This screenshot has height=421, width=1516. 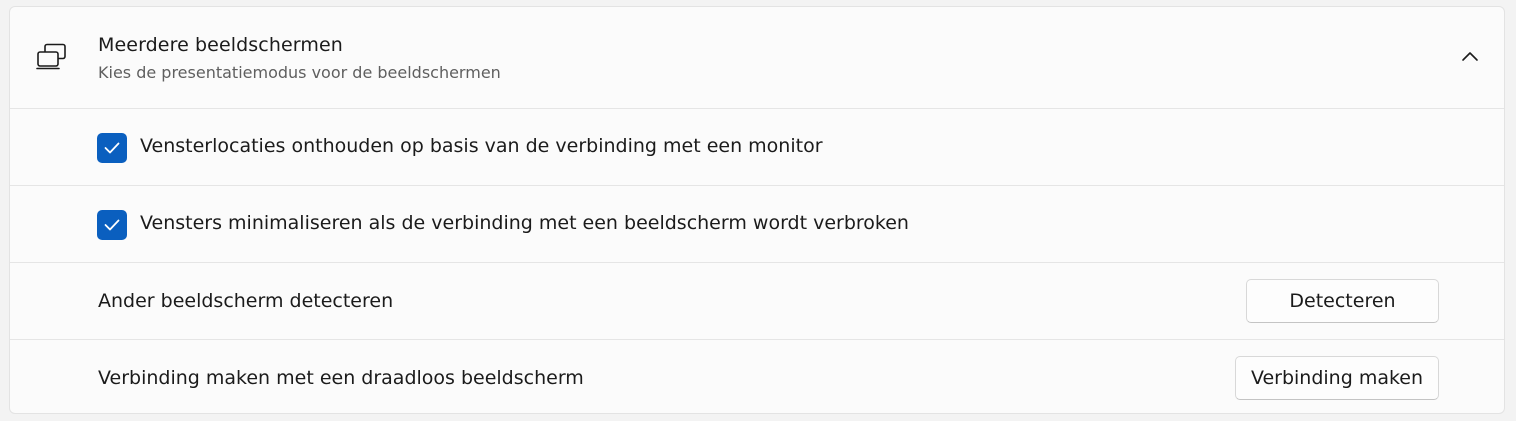 What do you see at coordinates (112, 225) in the screenshot?
I see `minimize-windows-checkbox` at bounding box center [112, 225].